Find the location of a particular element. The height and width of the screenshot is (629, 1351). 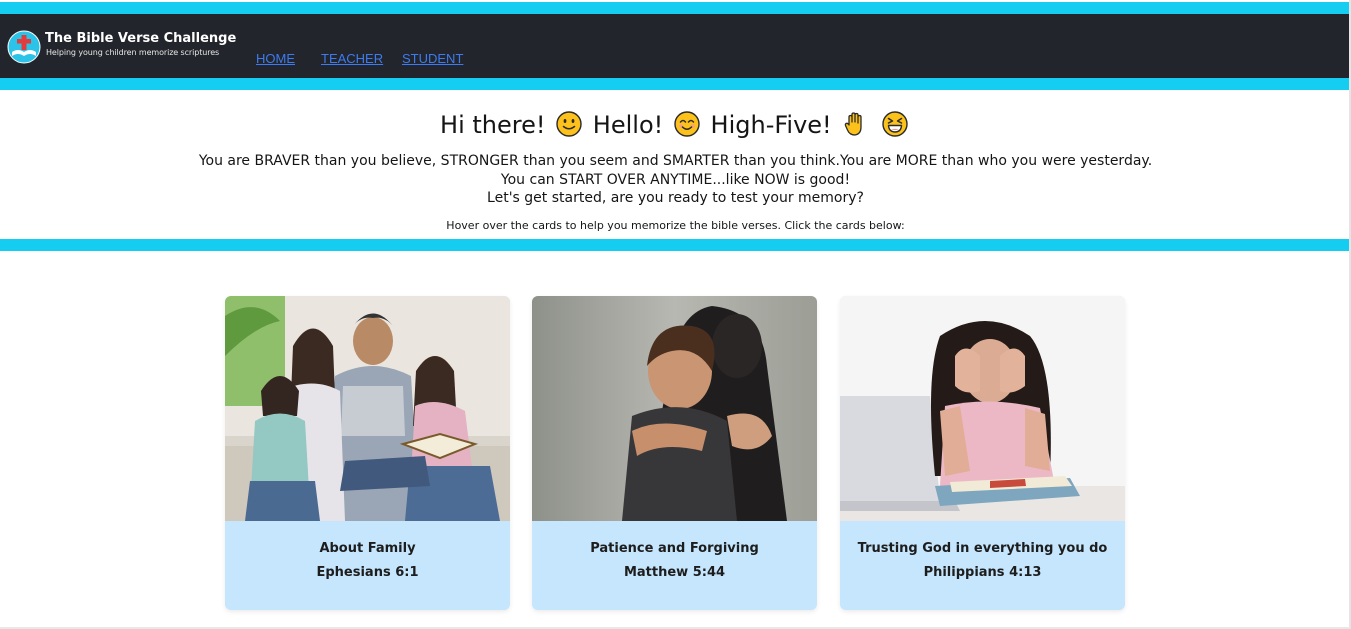

mother-hugging-child-photo is located at coordinates (674, 408).